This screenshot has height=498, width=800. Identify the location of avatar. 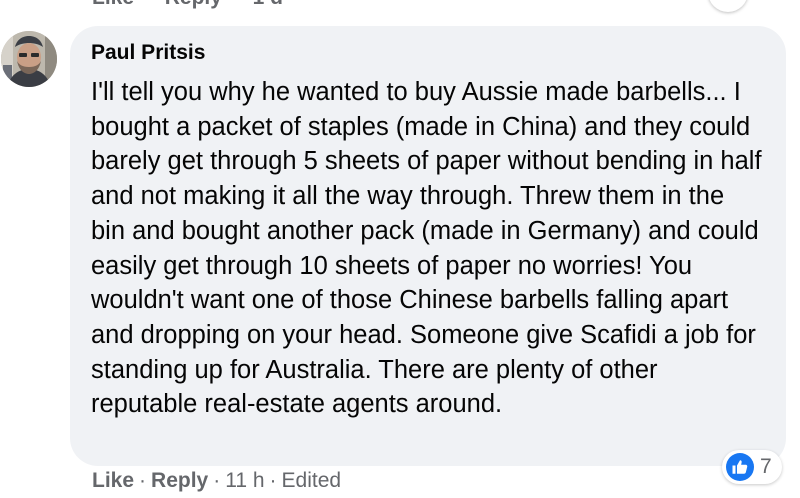
(29, 59).